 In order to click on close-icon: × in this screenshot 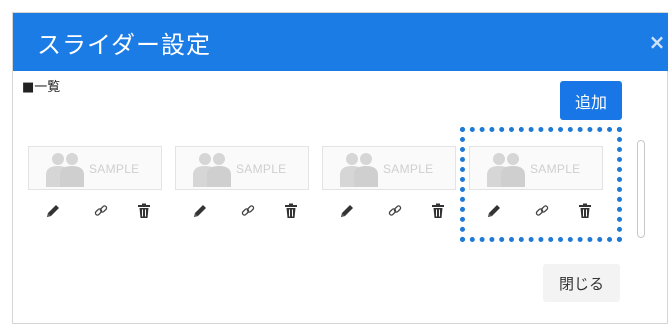, I will do `click(657, 42)`.